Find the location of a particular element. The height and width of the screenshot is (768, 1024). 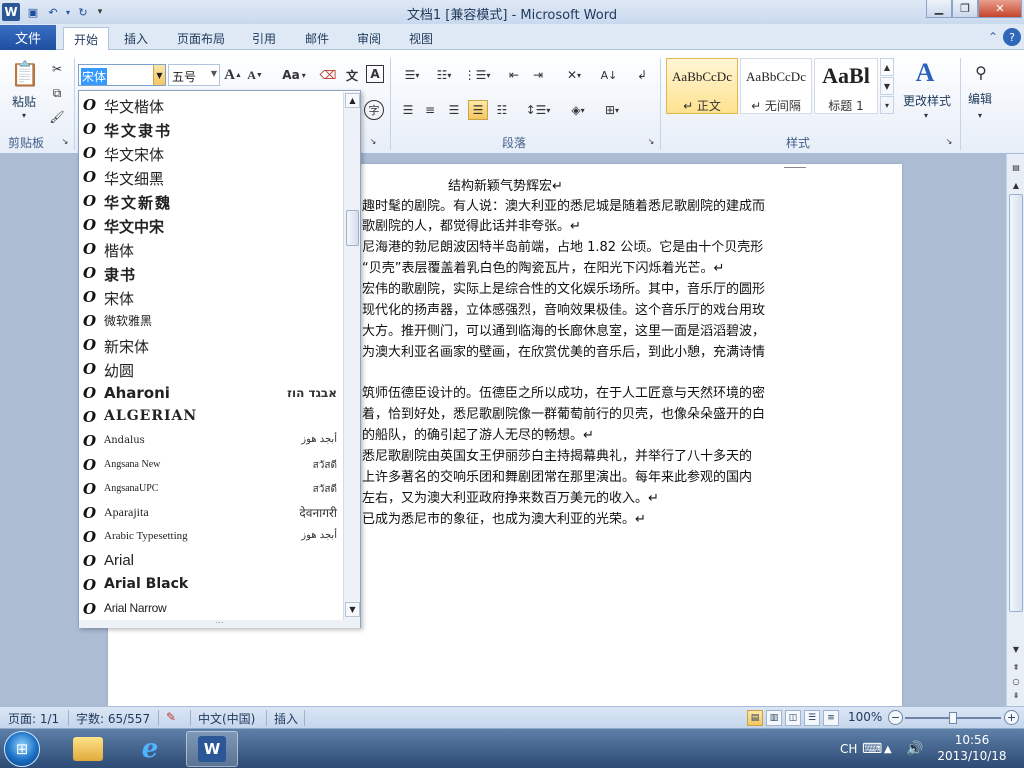

font-item: O 新宋体 is located at coordinates (211, 345).